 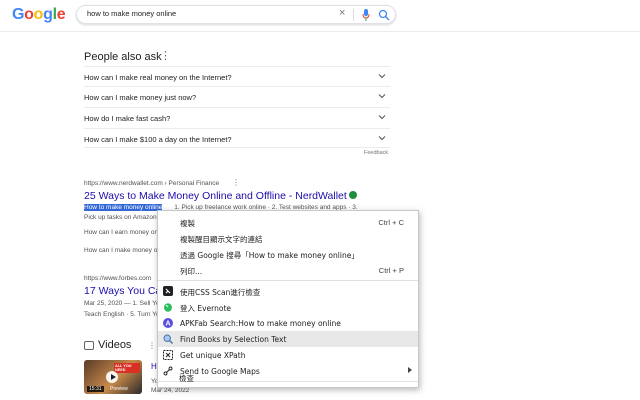 I want to click on svg-text: A, so click(x=167, y=324).